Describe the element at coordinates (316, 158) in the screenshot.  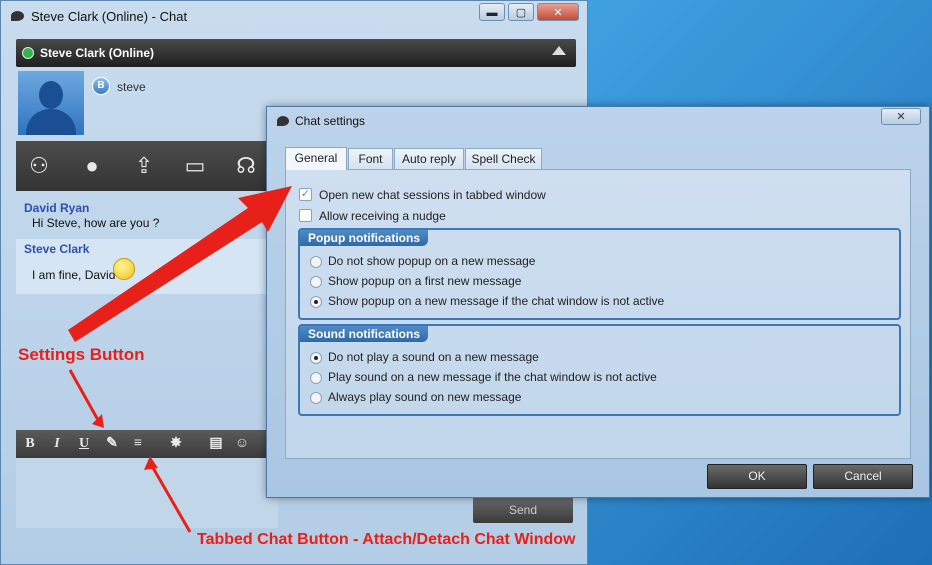
I see `tab-general: General` at that location.